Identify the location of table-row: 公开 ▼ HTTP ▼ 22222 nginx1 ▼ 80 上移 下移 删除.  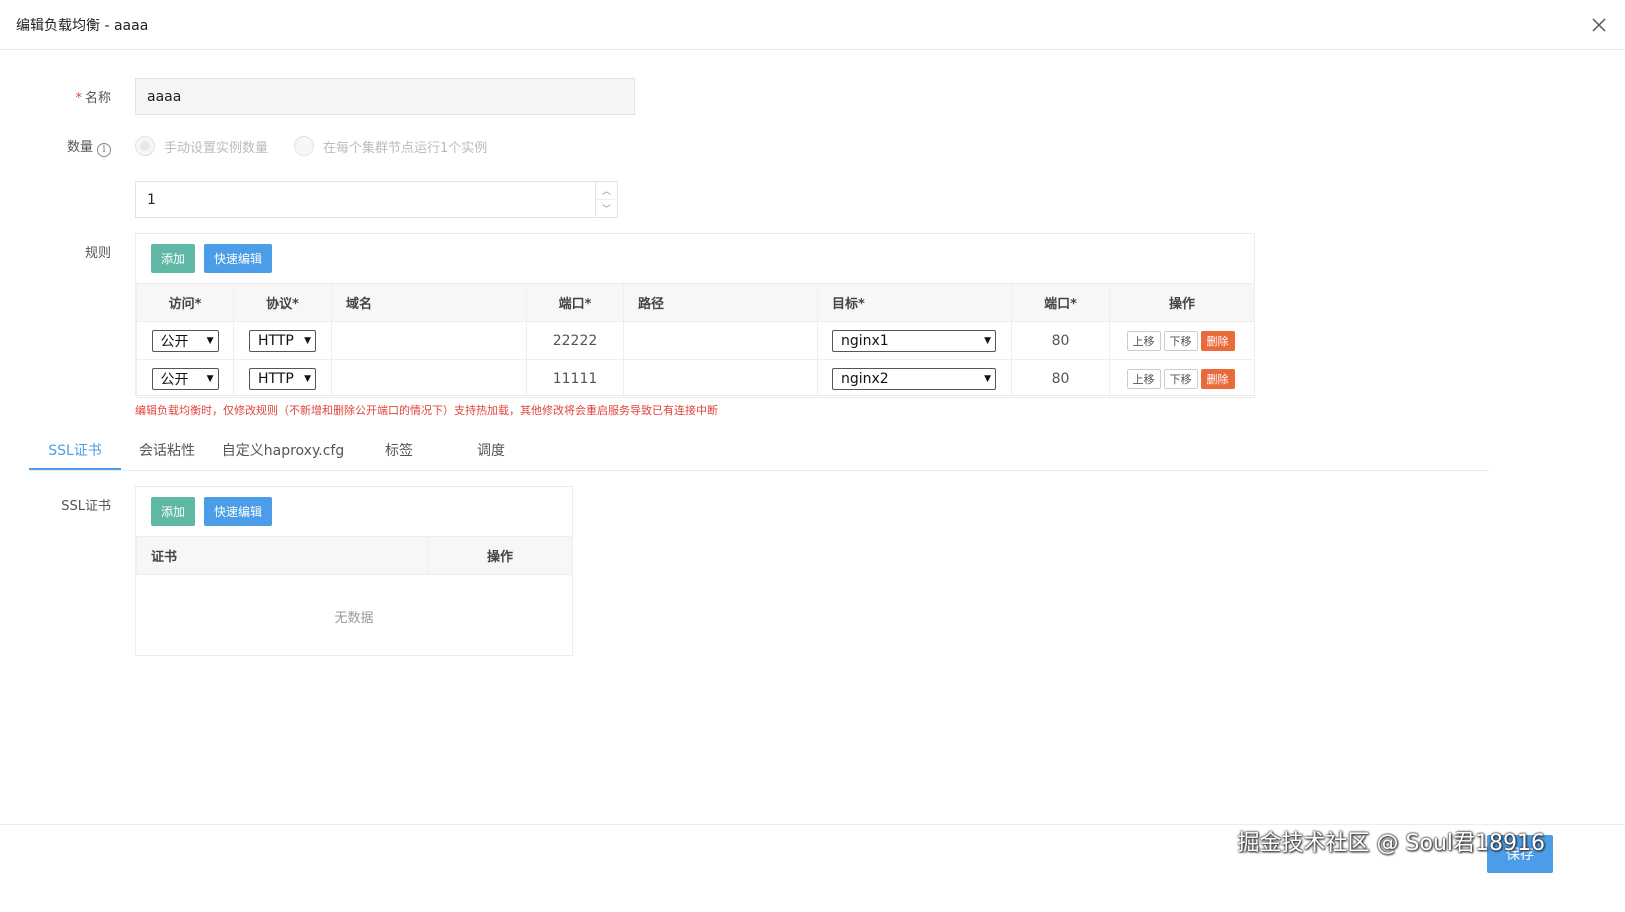
(695, 340).